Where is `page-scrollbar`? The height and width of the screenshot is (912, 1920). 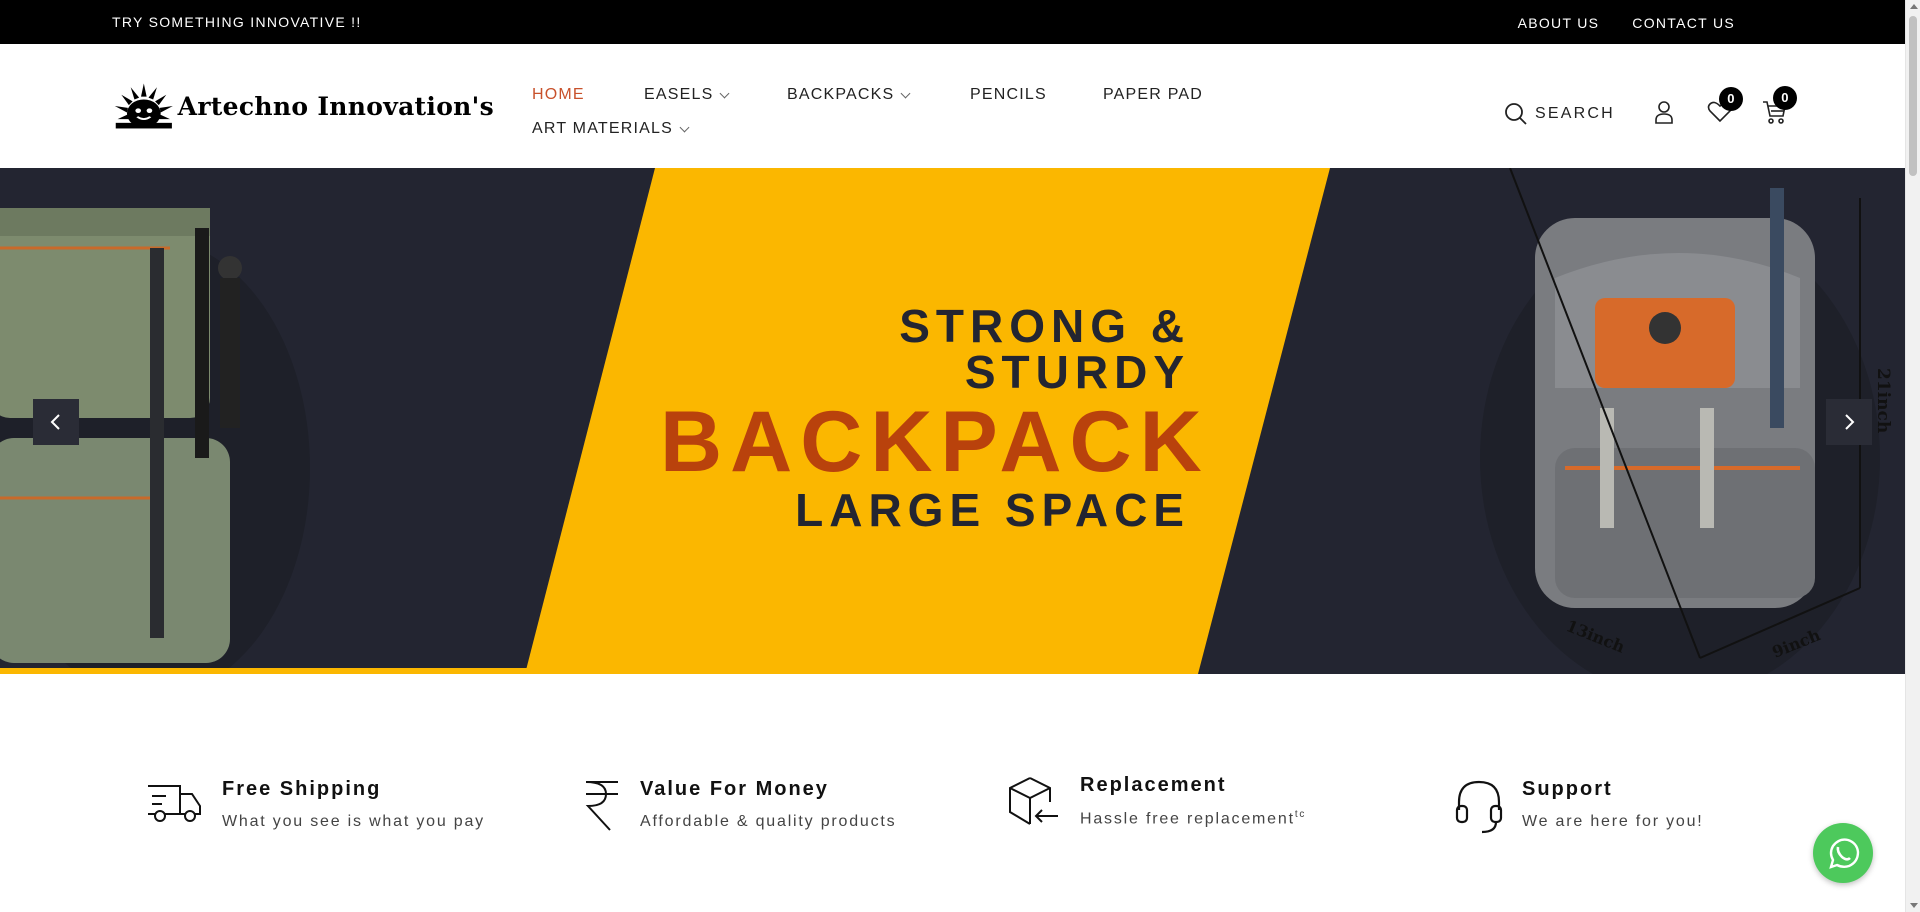
page-scrollbar is located at coordinates (1912, 456).